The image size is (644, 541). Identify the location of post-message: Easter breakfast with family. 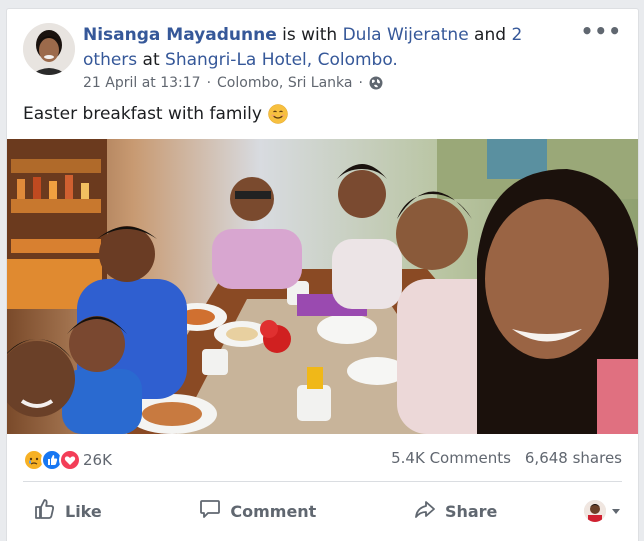
(142, 114).